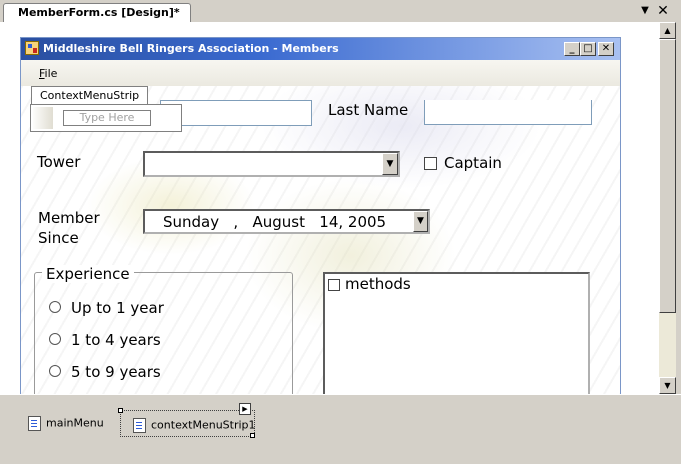  What do you see at coordinates (275, 222) in the screenshot?
I see `member-since-date-value: Sunday , August 14, 2005` at bounding box center [275, 222].